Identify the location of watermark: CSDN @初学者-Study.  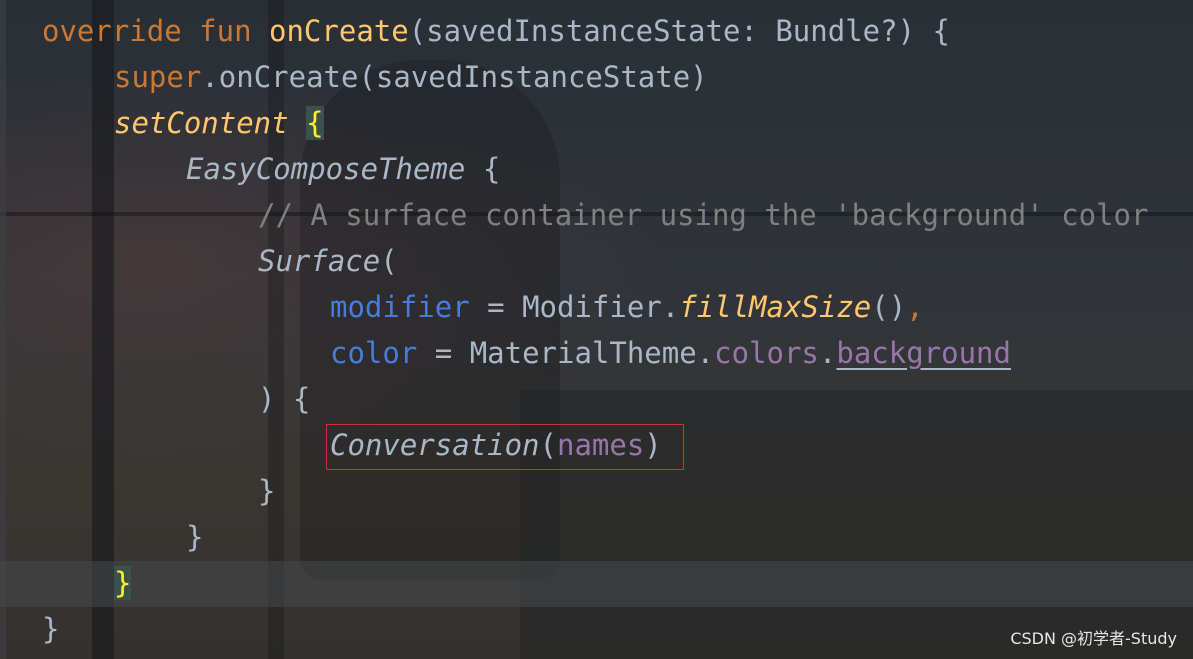
(1093, 638).